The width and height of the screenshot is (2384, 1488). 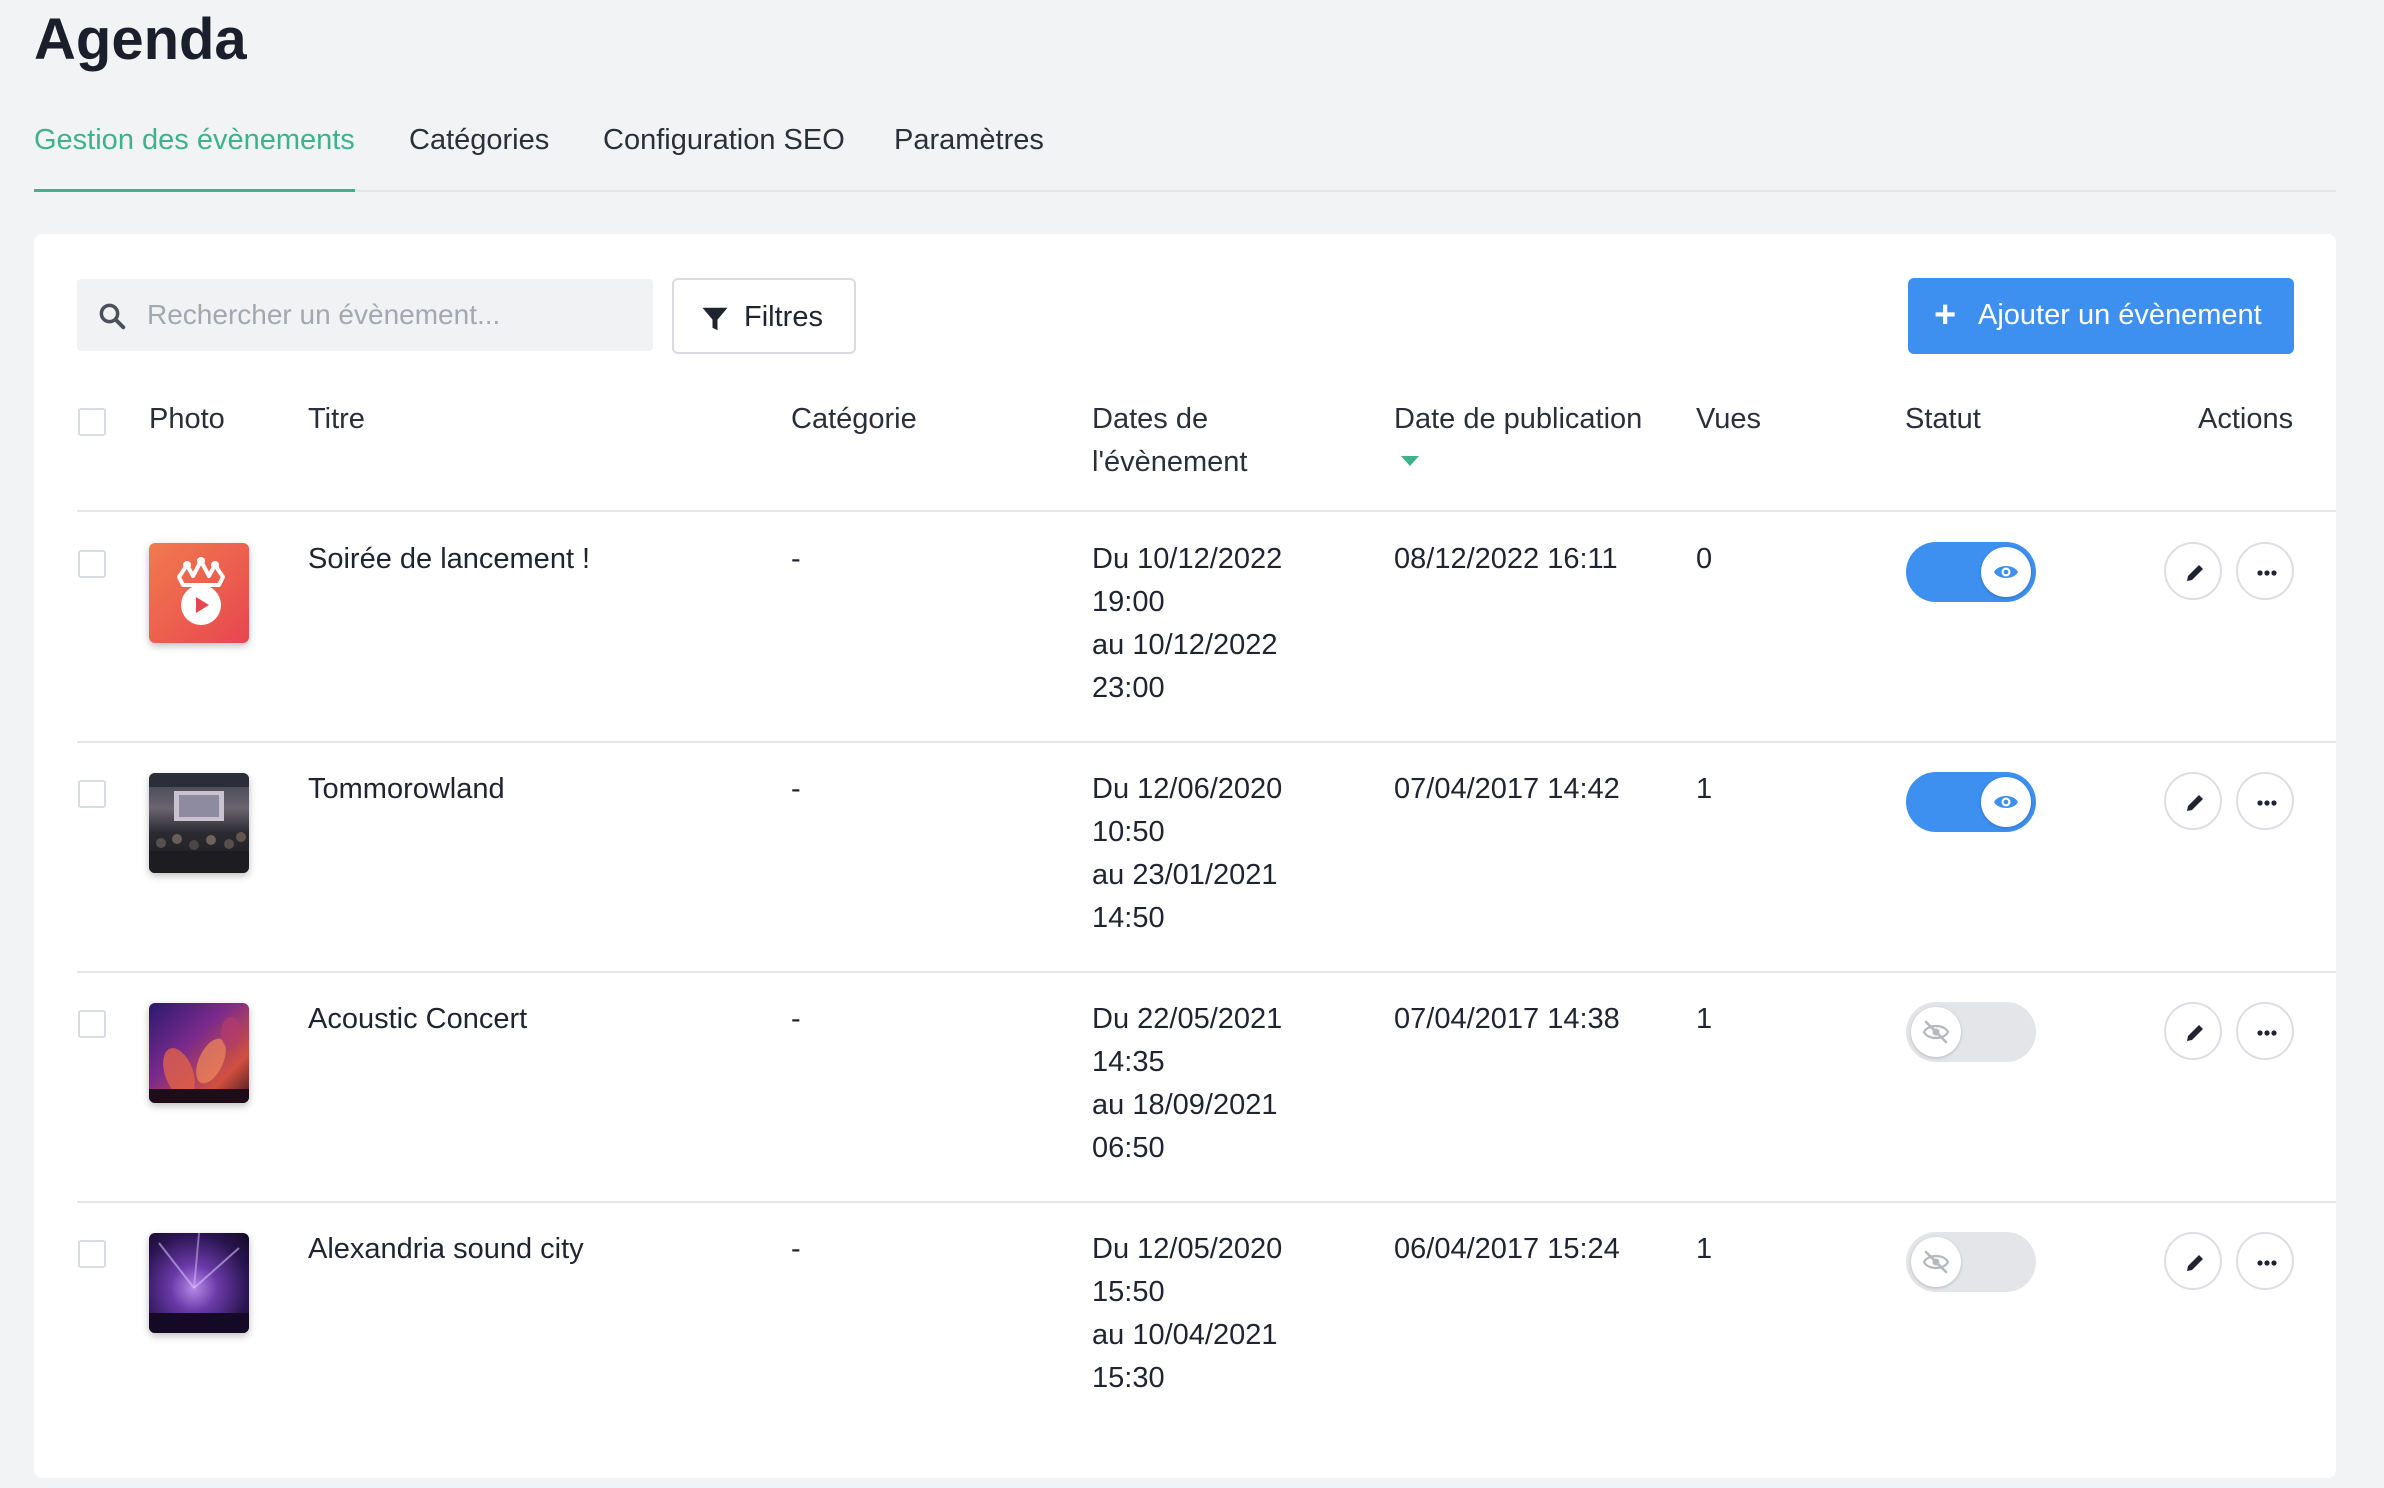 I want to click on event-title: Soirée de lancement !, so click(x=449, y=559).